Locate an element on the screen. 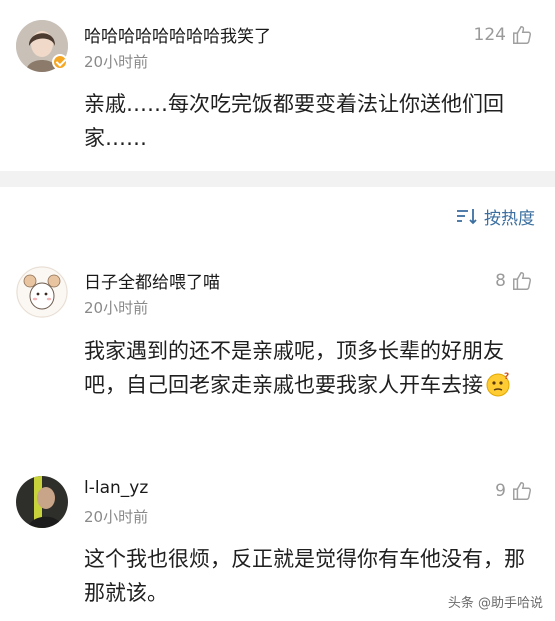 The height and width of the screenshot is (621, 555). man-avatar-icon is located at coordinates (42, 502).